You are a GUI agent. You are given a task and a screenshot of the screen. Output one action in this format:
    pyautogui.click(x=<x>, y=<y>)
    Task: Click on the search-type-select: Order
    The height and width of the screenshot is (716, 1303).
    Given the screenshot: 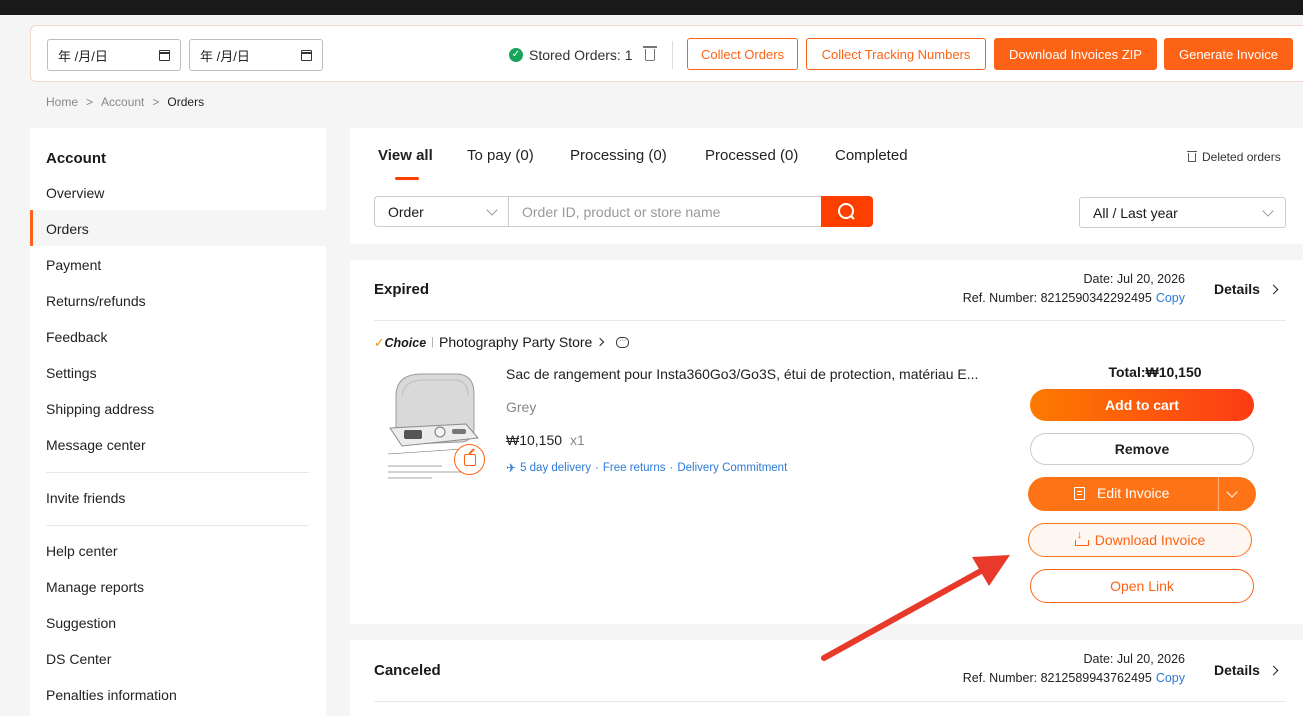 What is the action you would take?
    pyautogui.click(x=441, y=211)
    